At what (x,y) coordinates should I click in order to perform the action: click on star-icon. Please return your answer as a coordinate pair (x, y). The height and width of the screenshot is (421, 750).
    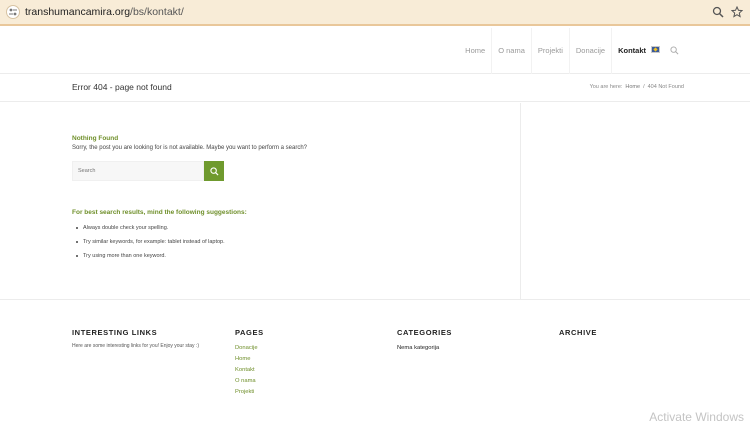
    Looking at the image, I should click on (737, 12).